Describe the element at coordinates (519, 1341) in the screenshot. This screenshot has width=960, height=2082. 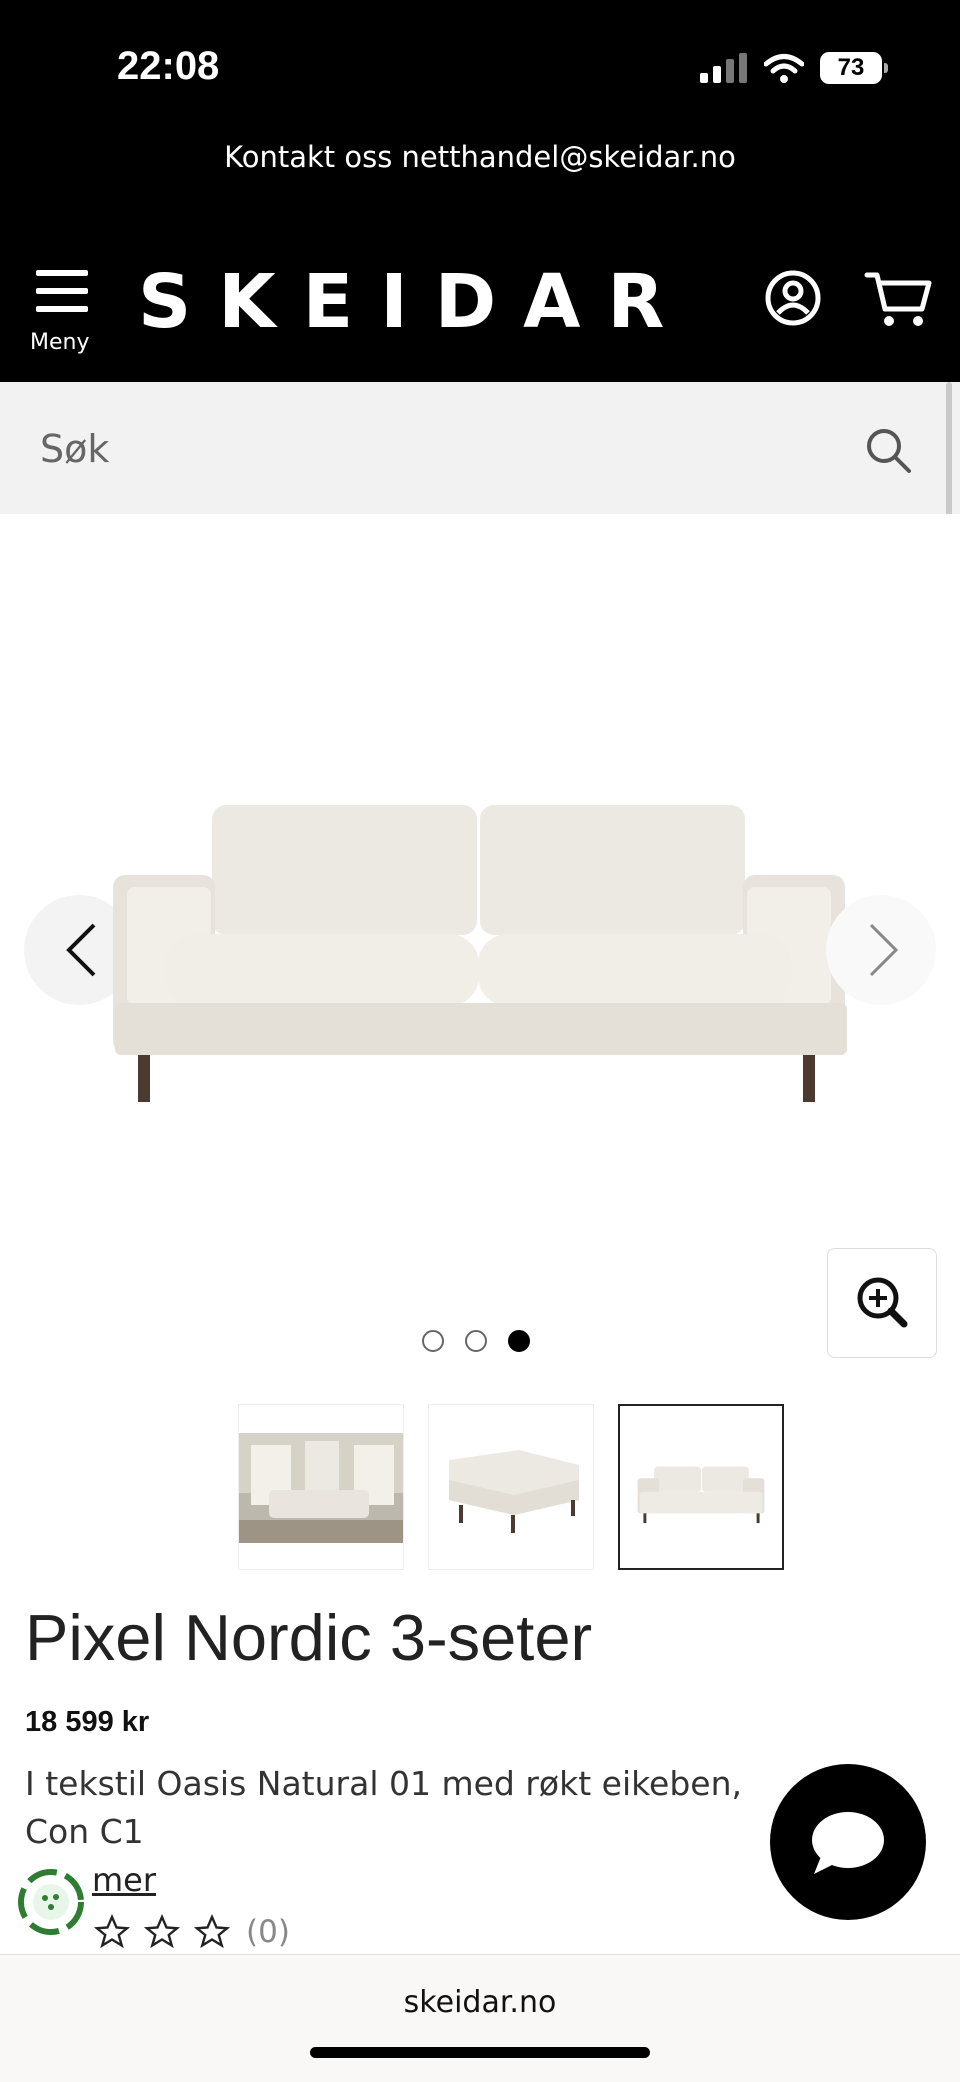
I see `gallery-dot-active` at that location.